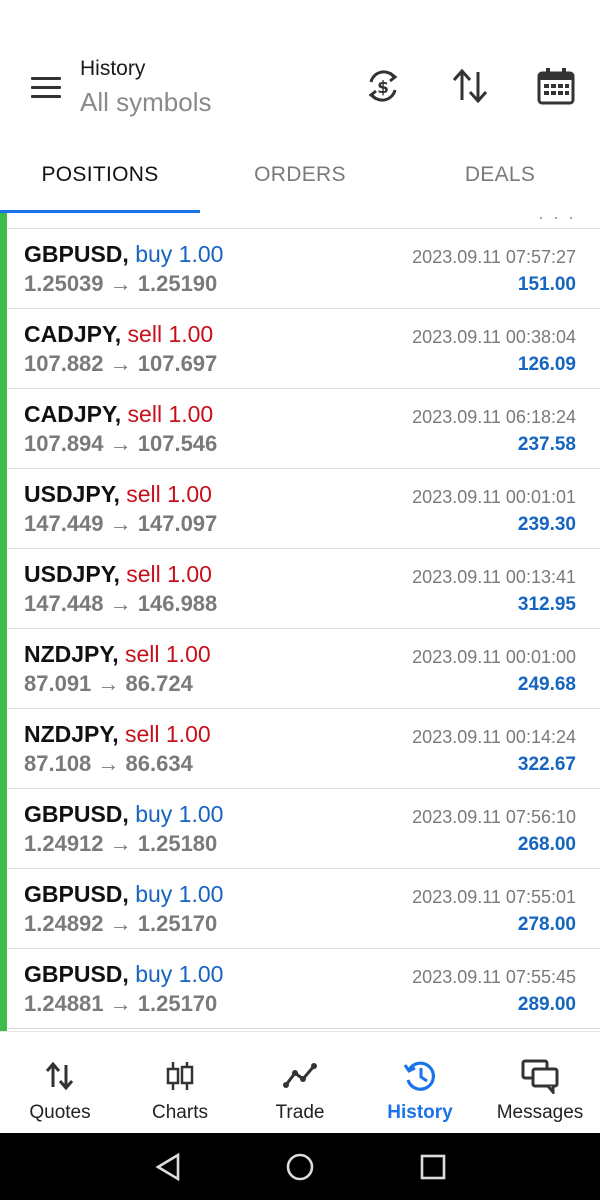 The width and height of the screenshot is (600, 1200). Describe the element at coordinates (145, 102) in the screenshot. I see `symbol-filter: All symbols` at that location.